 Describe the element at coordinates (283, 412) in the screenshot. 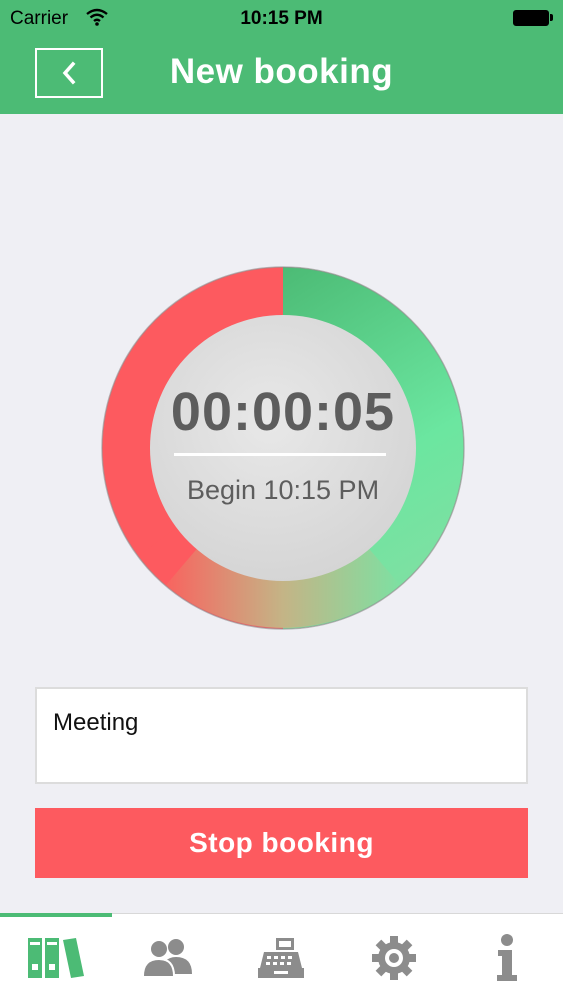

I see `elapsed-timer: 00:00:05` at that location.